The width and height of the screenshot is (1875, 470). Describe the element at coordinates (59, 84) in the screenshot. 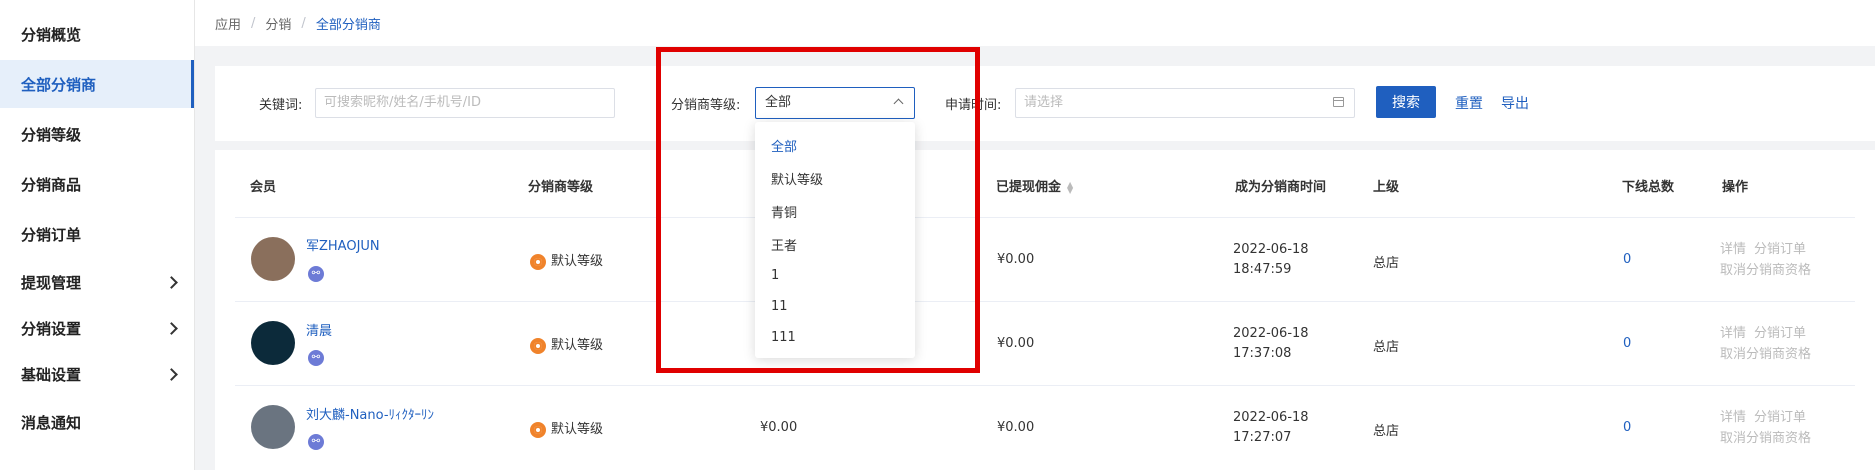

I see `sidebar-item-label: 全部分销商` at that location.